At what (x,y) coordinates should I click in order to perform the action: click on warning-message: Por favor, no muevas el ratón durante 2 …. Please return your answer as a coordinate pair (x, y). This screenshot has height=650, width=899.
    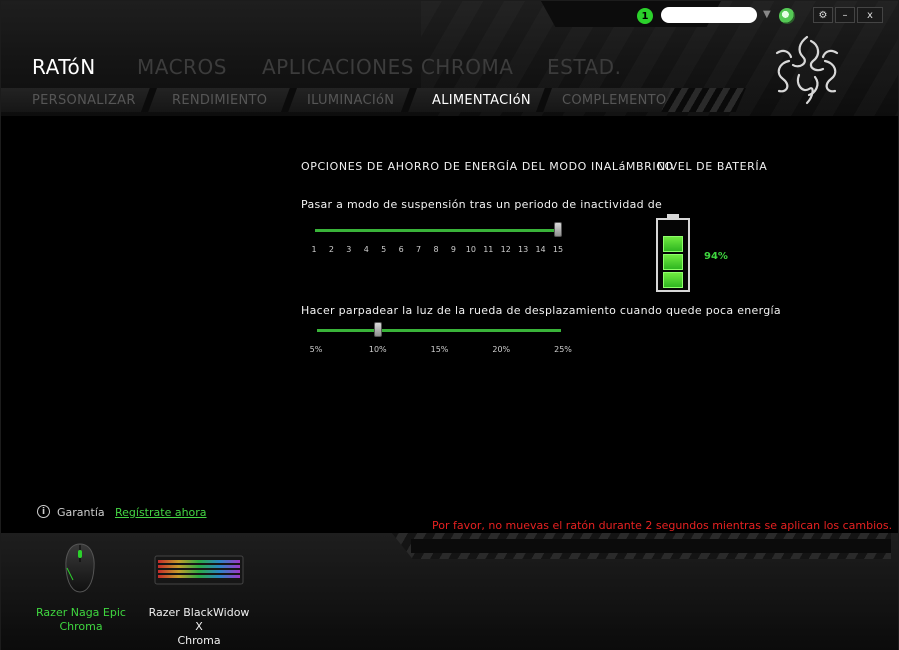
    Looking at the image, I should click on (662, 525).